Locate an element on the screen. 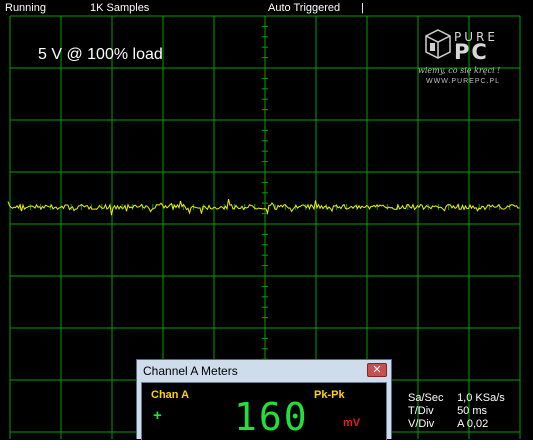 The width and height of the screenshot is (533, 440). time-div-label: T/Div is located at coordinates (421, 411).